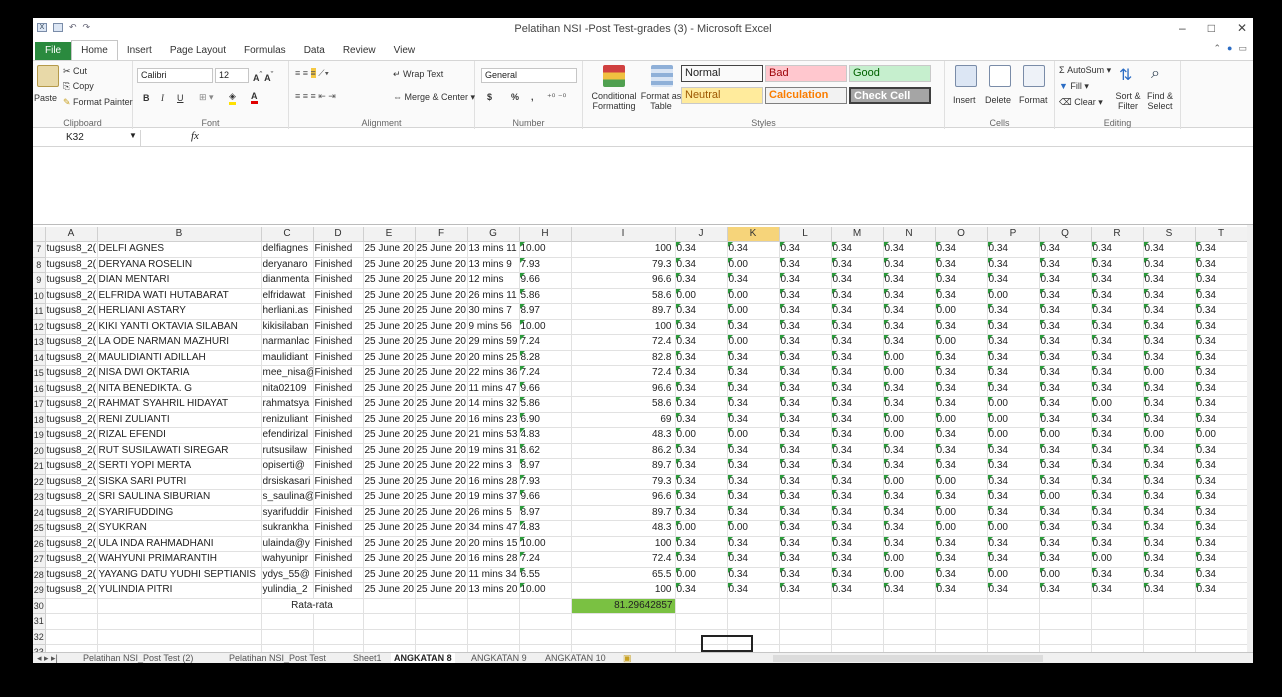  Describe the element at coordinates (545, 590) in the screenshot. I see `cell-grade: 10.00` at that location.